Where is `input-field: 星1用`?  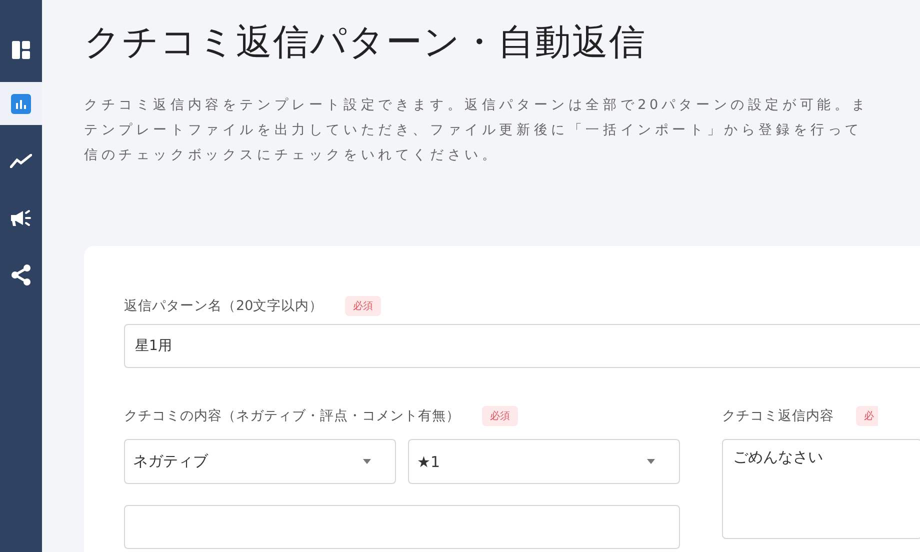 input-field: 星1用 is located at coordinates (522, 346).